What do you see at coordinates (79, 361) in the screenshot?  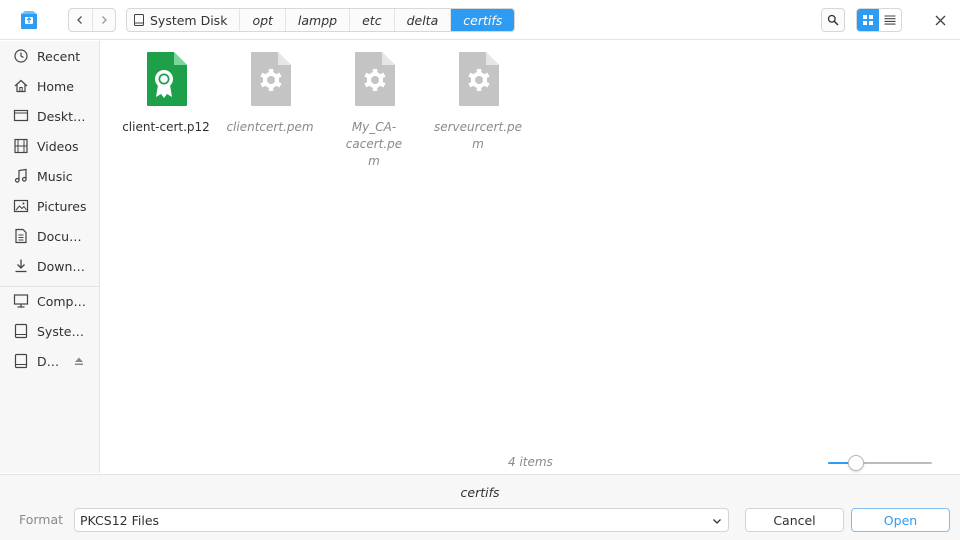 I see `eject-icon` at bounding box center [79, 361].